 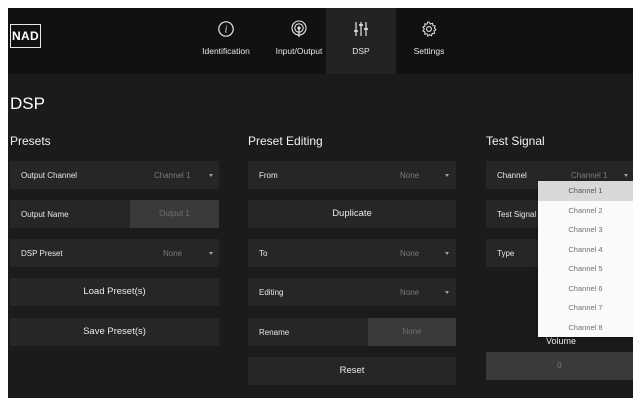 I want to click on preset-editing-section-title: Preset Editing, so click(x=285, y=141).